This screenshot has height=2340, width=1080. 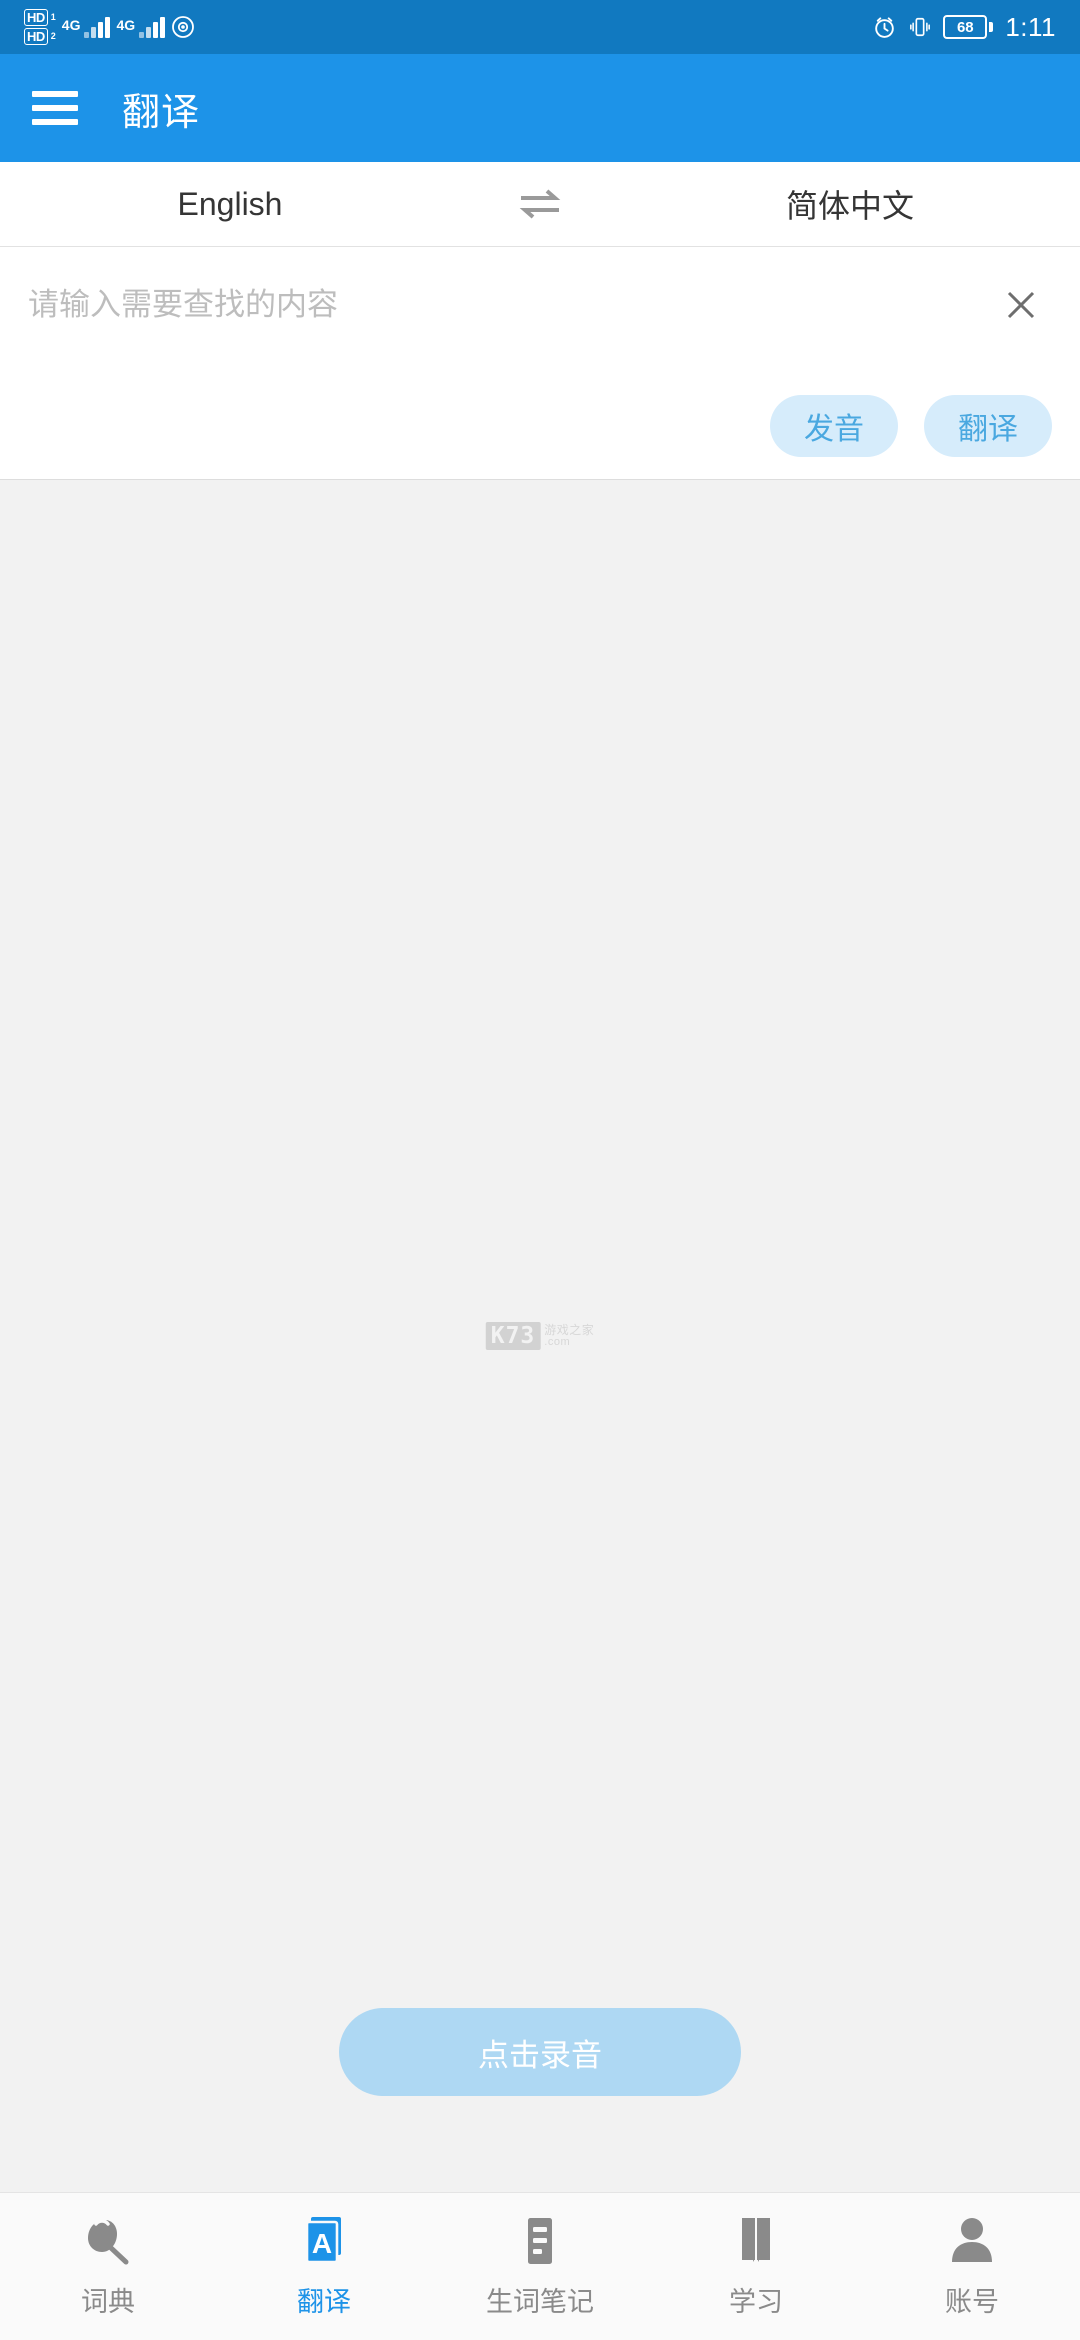 What do you see at coordinates (569, 1329) in the screenshot?
I see `watermark-site-name: 游戏之家` at bounding box center [569, 1329].